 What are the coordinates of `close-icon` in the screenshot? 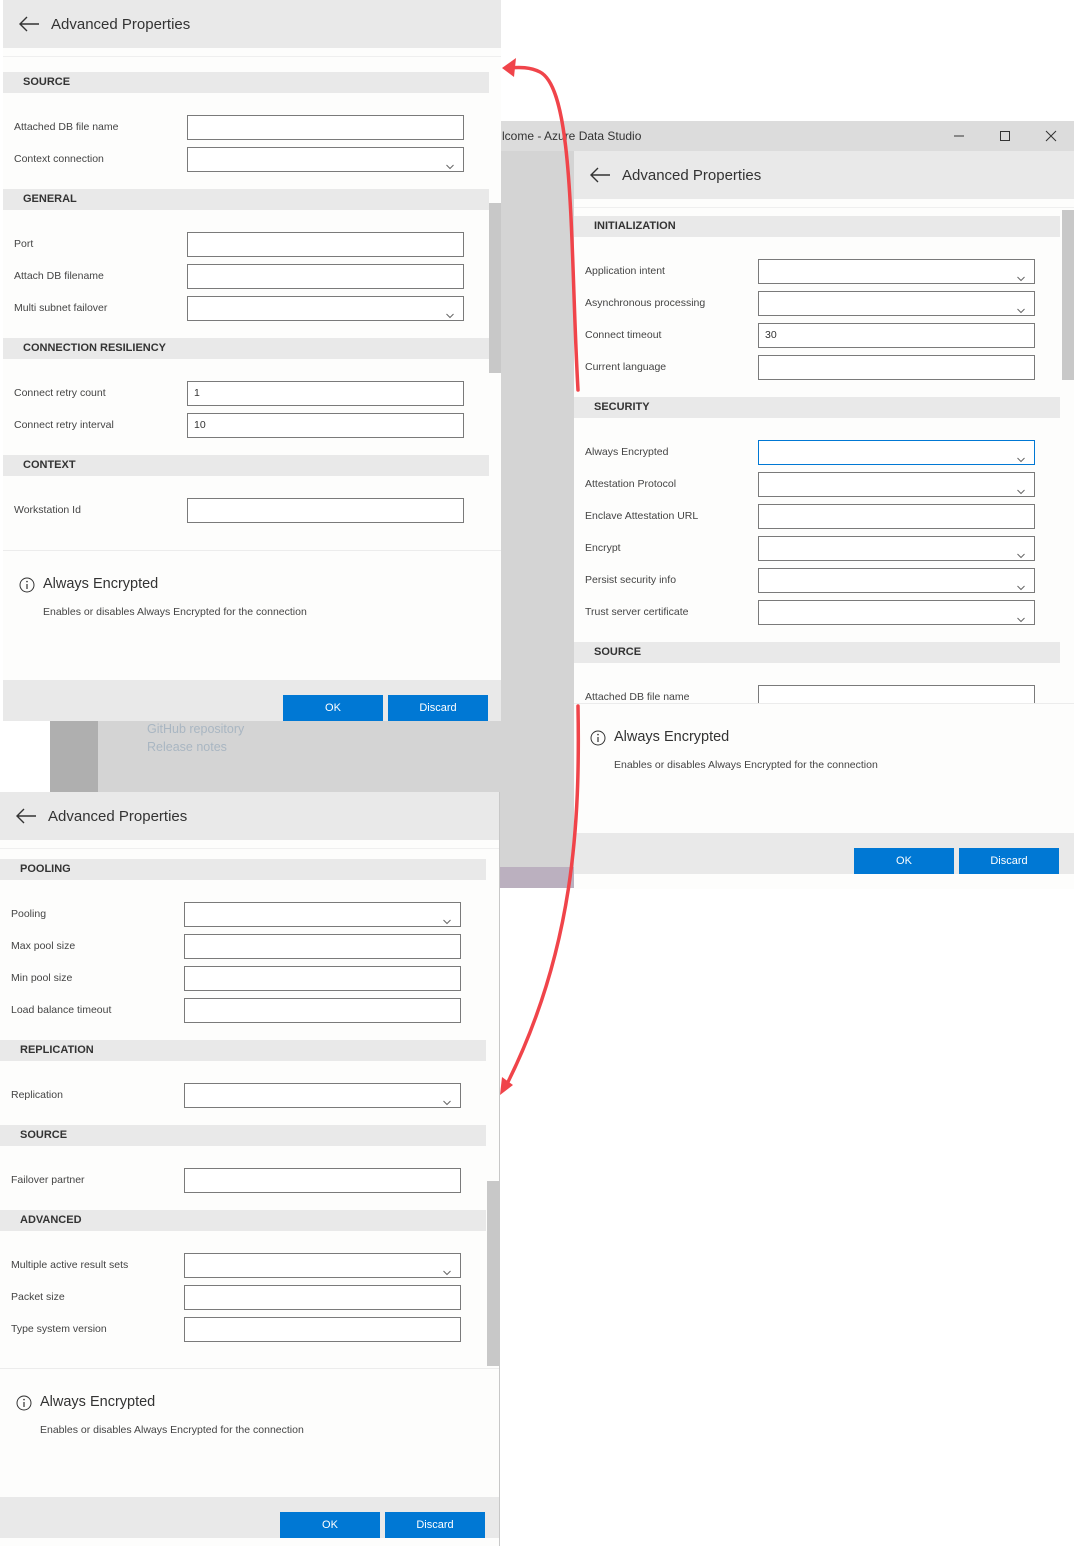 It's located at (1051, 136).